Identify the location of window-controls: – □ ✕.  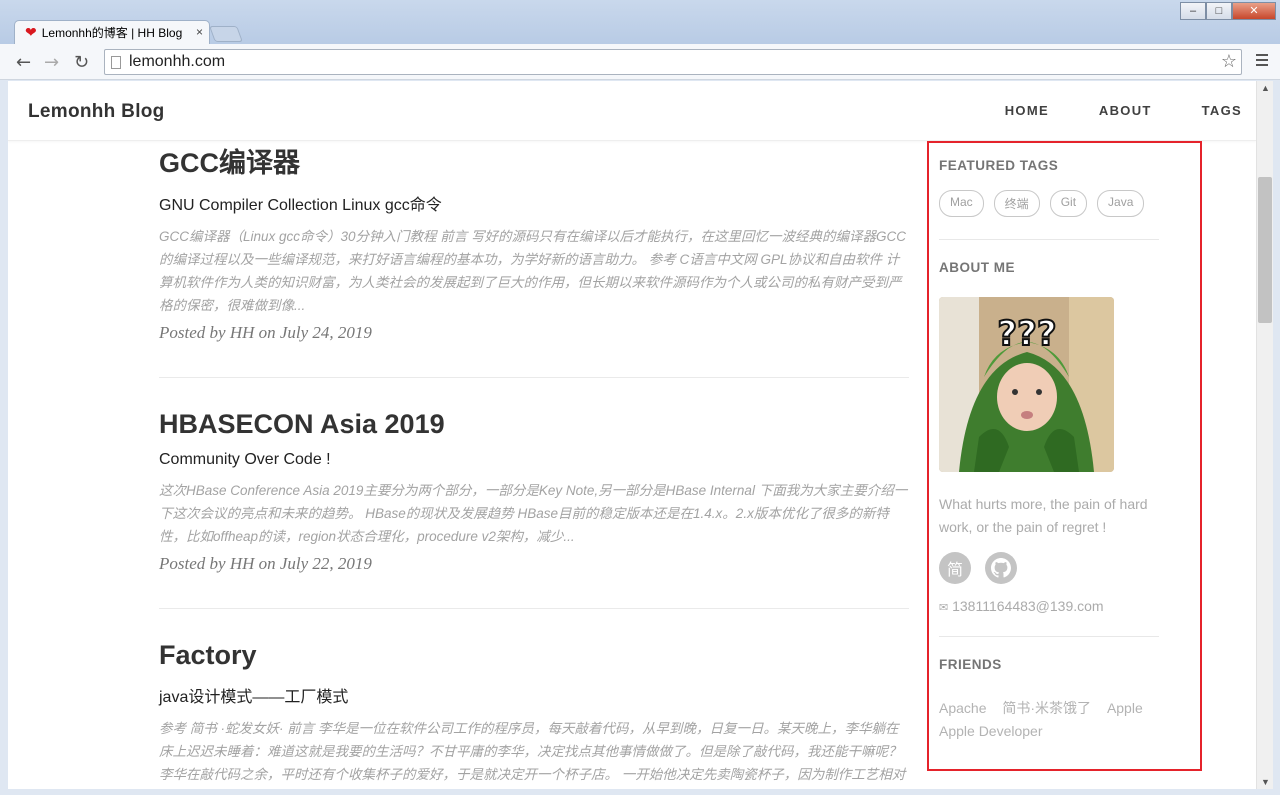
(1228, 11).